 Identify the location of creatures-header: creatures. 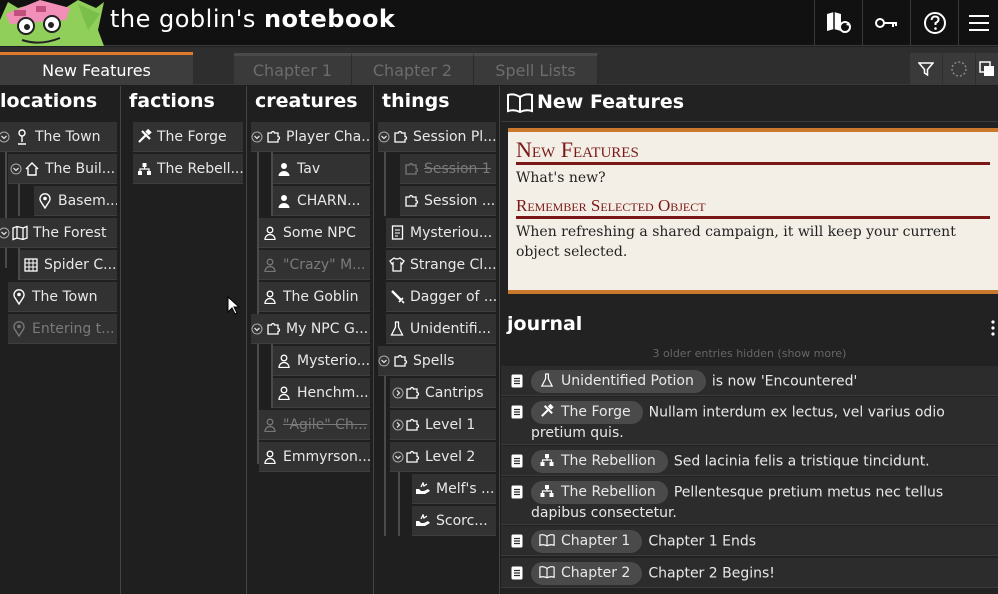
(306, 101).